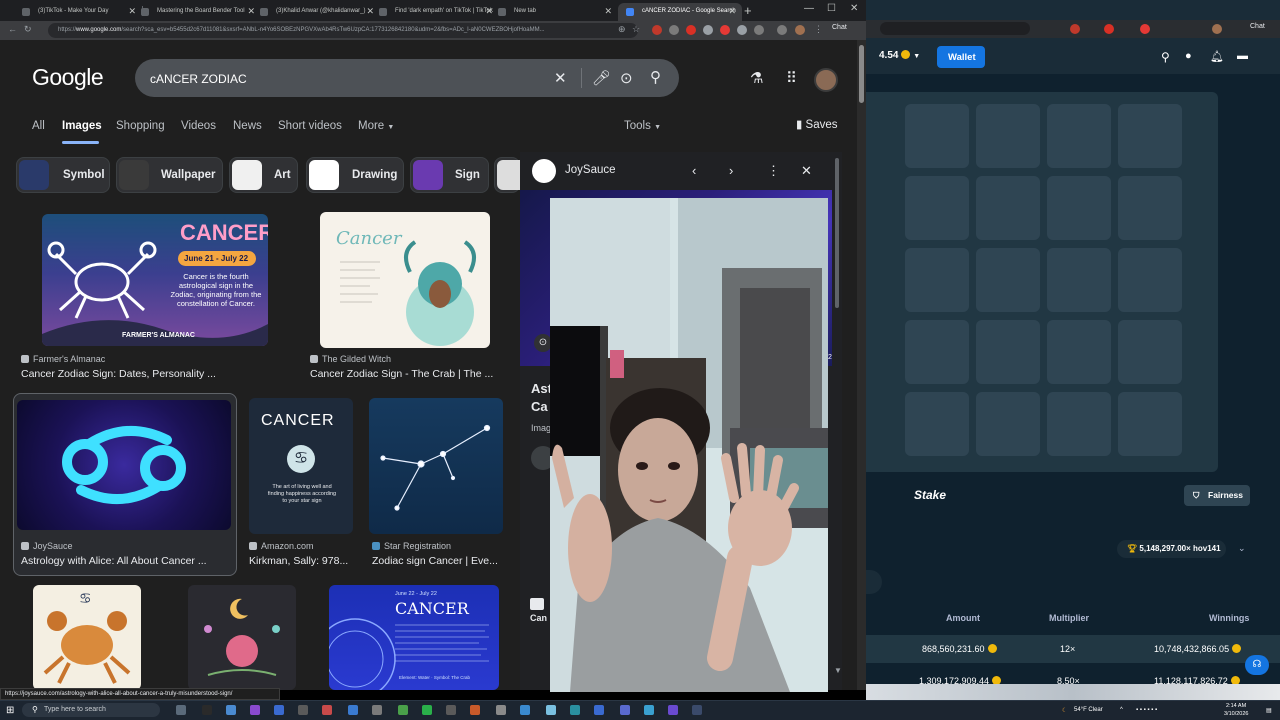 This screenshot has width=1280, height=720. What do you see at coordinates (231, 710) in the screenshot?
I see `chrome-icon` at bounding box center [231, 710].